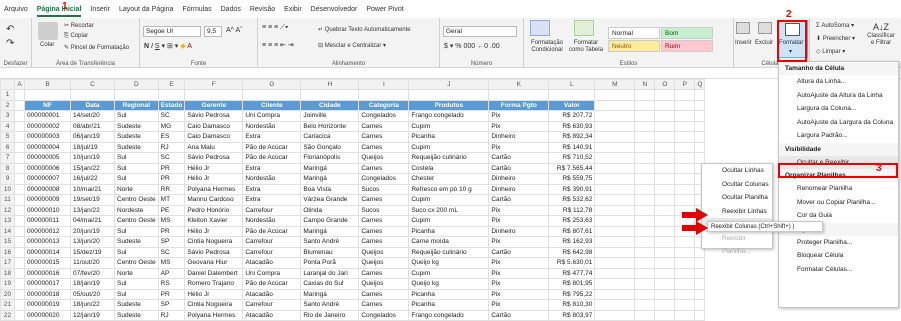 This screenshot has width=901, height=321. Describe the element at coordinates (330, 158) in the screenshot. I see `cell: Florianópolis` at that location.